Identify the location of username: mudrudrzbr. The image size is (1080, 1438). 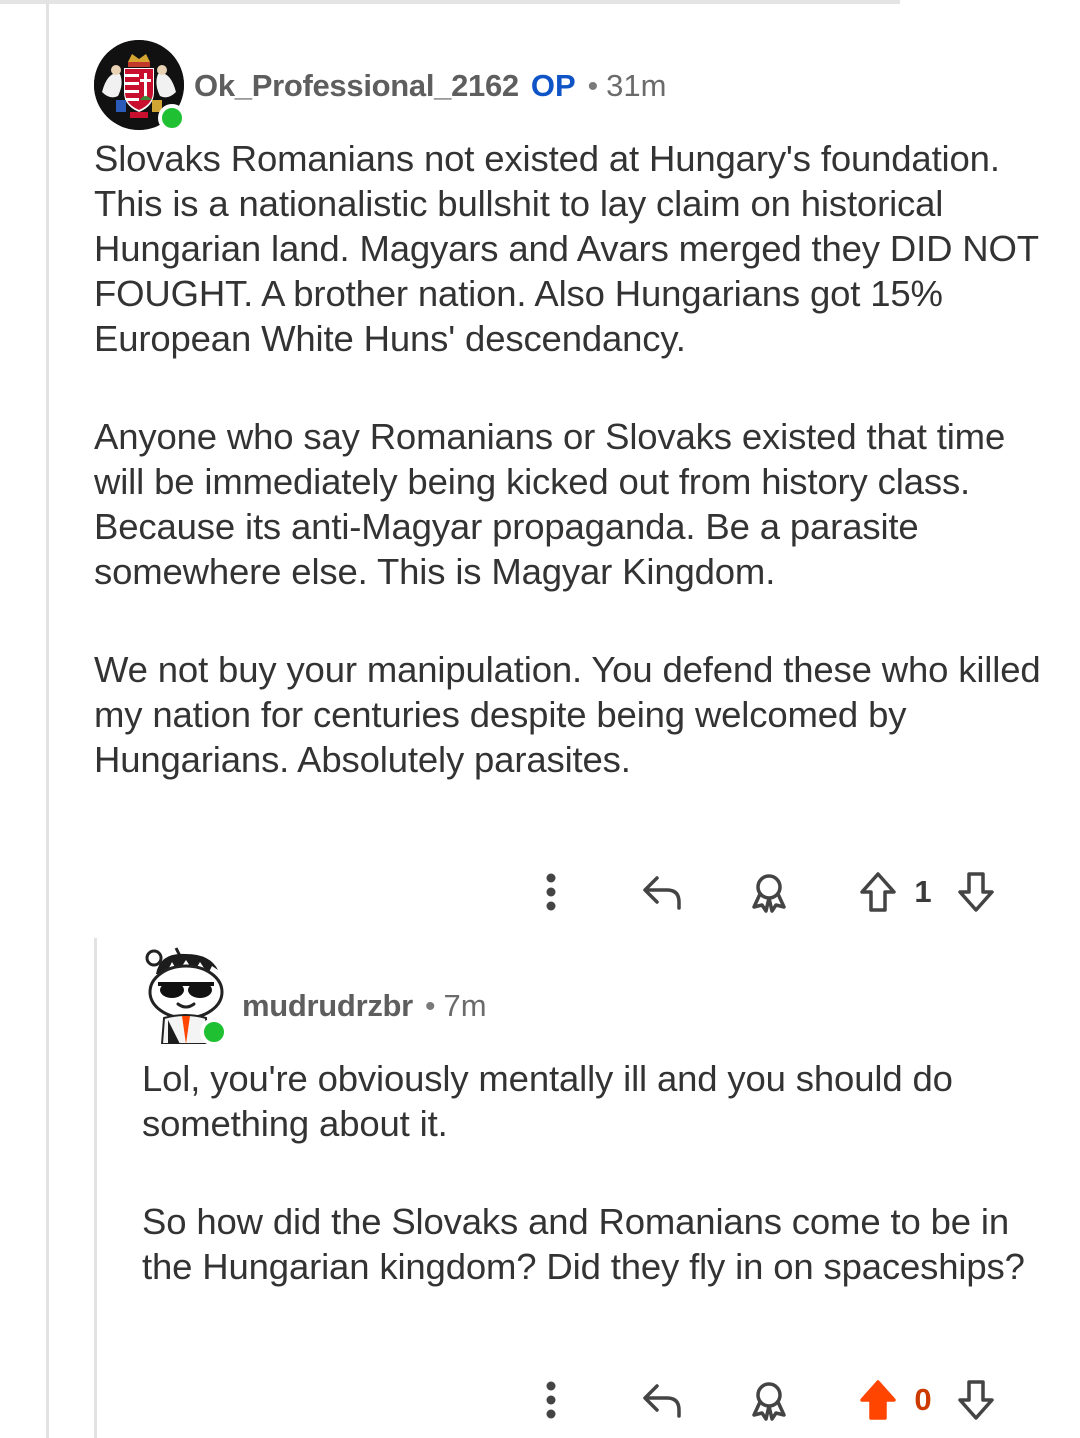
(327, 1006).